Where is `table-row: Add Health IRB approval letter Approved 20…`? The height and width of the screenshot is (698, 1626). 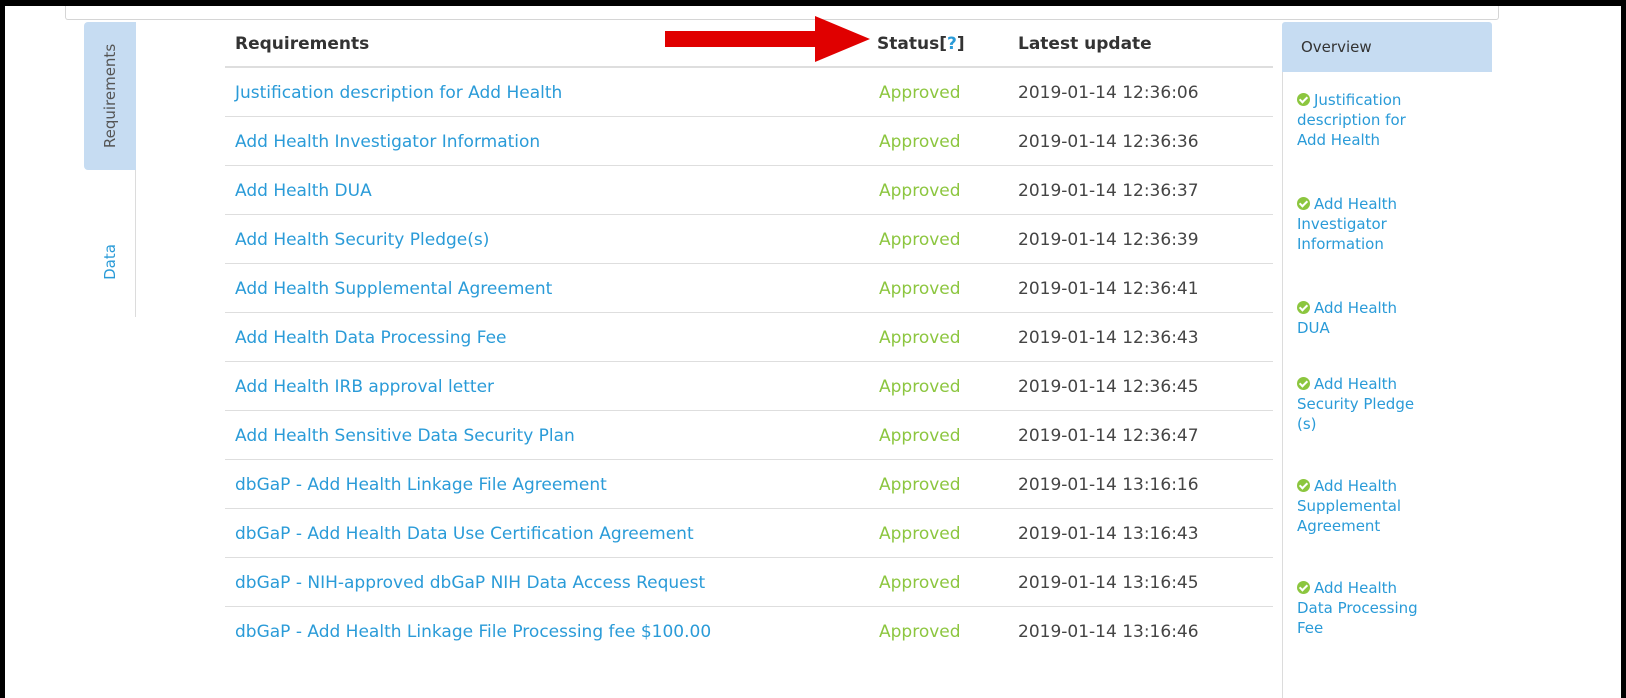 table-row: Add Health IRB approval letter Approved 20… is located at coordinates (749, 386).